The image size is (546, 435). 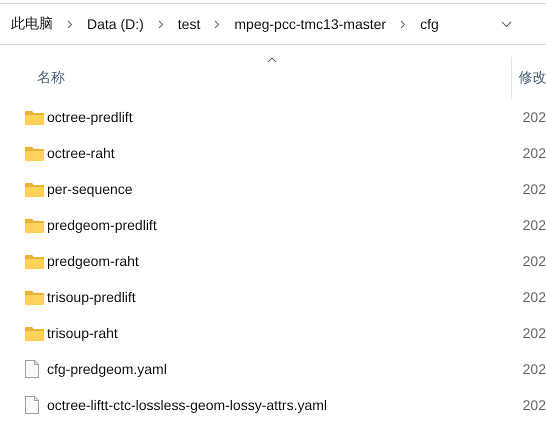 What do you see at coordinates (429, 24) in the screenshot?
I see `breadcrumb-item: cfg` at bounding box center [429, 24].